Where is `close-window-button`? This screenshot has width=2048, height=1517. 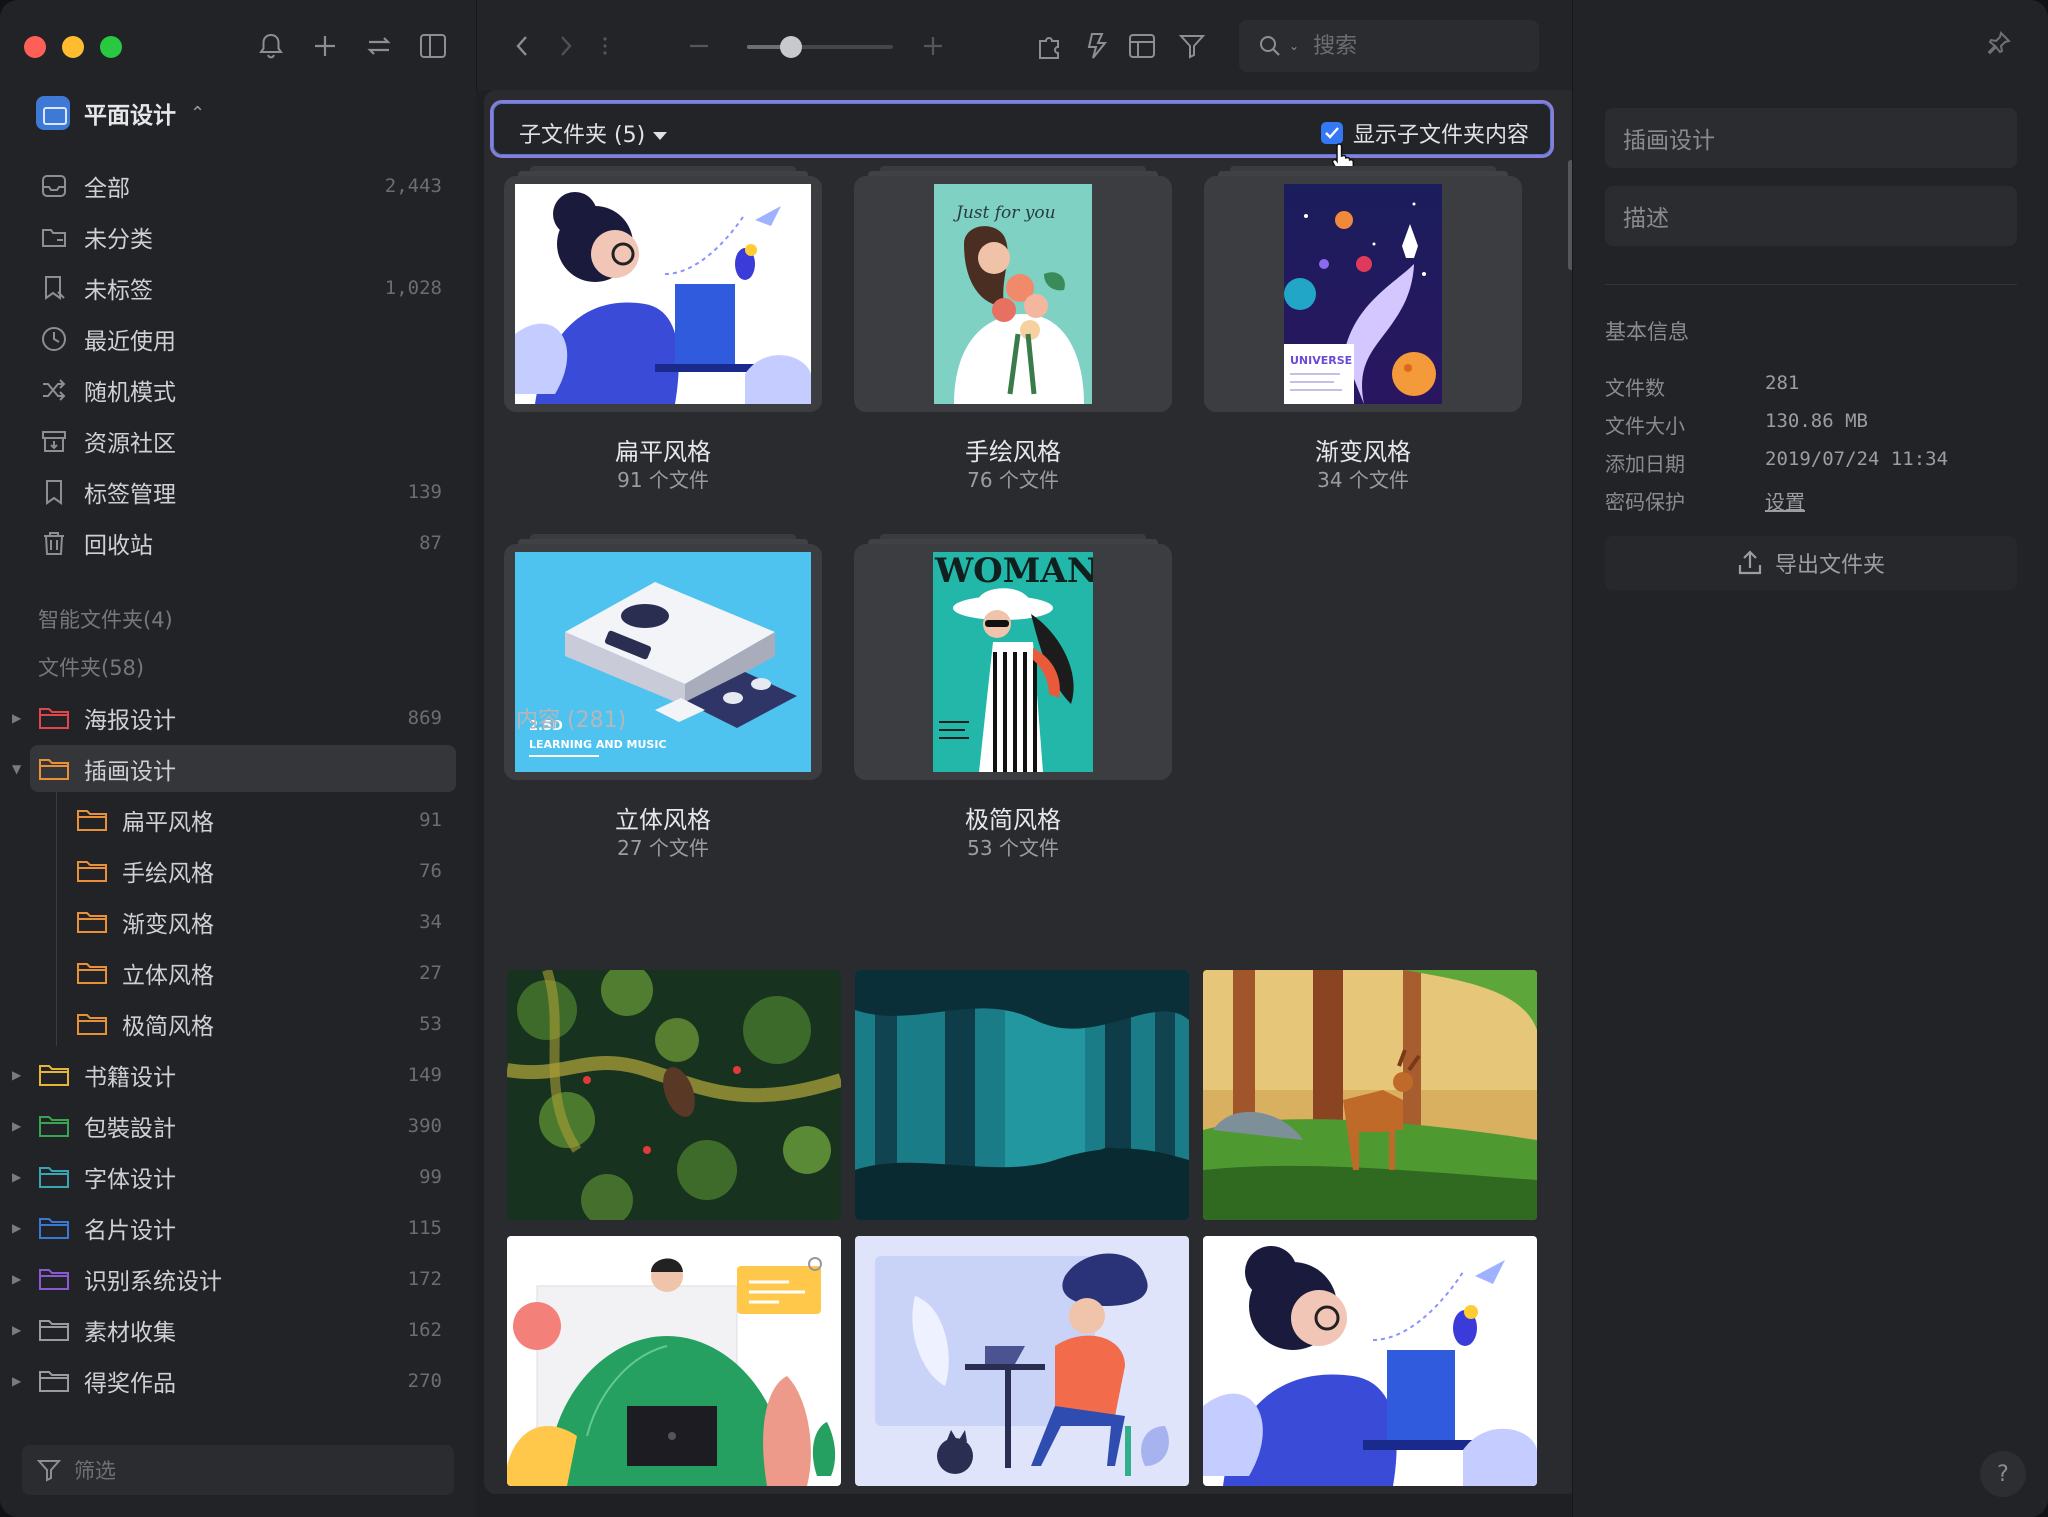 close-window-button is located at coordinates (35, 47).